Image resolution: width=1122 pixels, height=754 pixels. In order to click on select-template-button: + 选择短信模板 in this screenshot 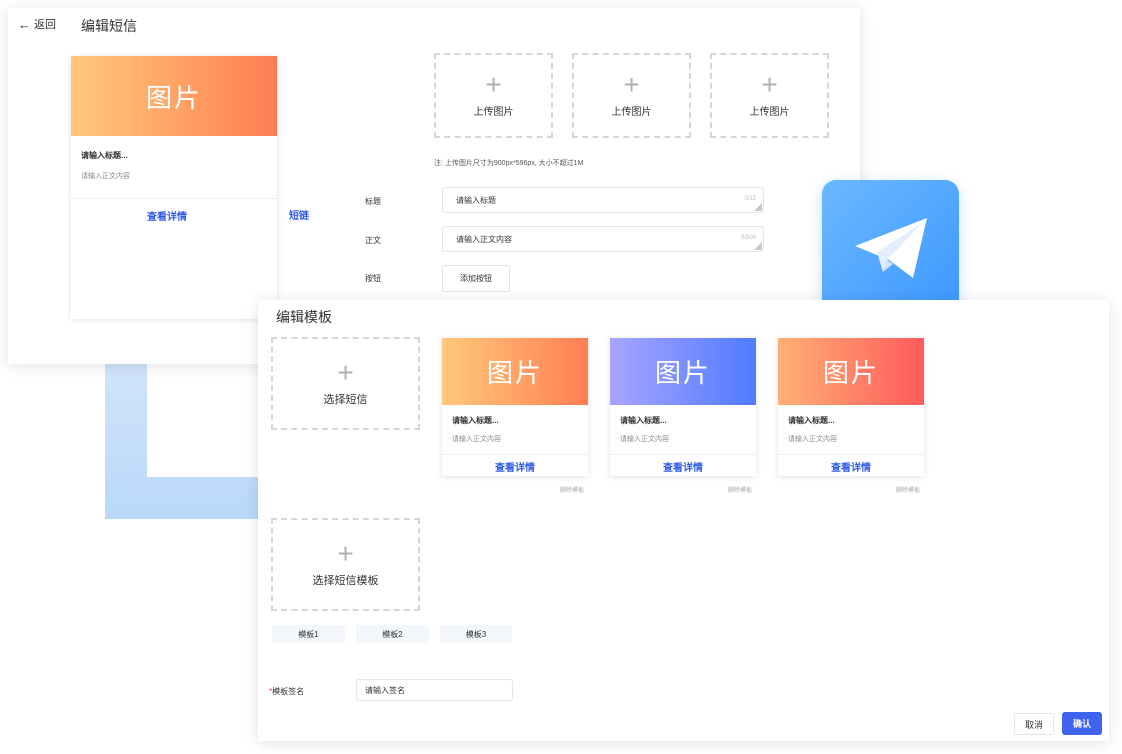, I will do `click(345, 564)`.